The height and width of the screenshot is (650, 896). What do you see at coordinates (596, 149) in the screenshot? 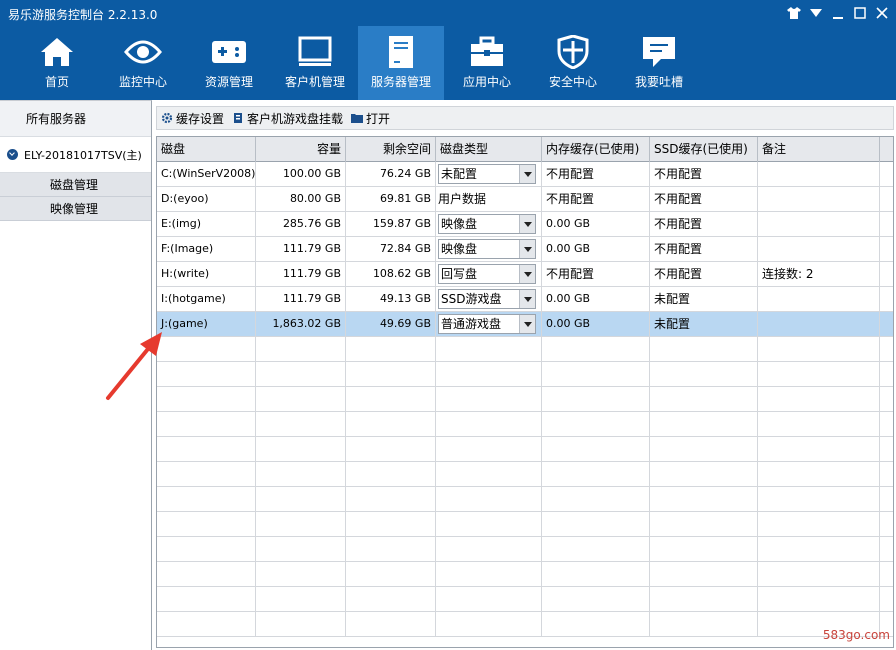
I see `col-mem-cache: 内存缓存(已使用)` at bounding box center [596, 149].